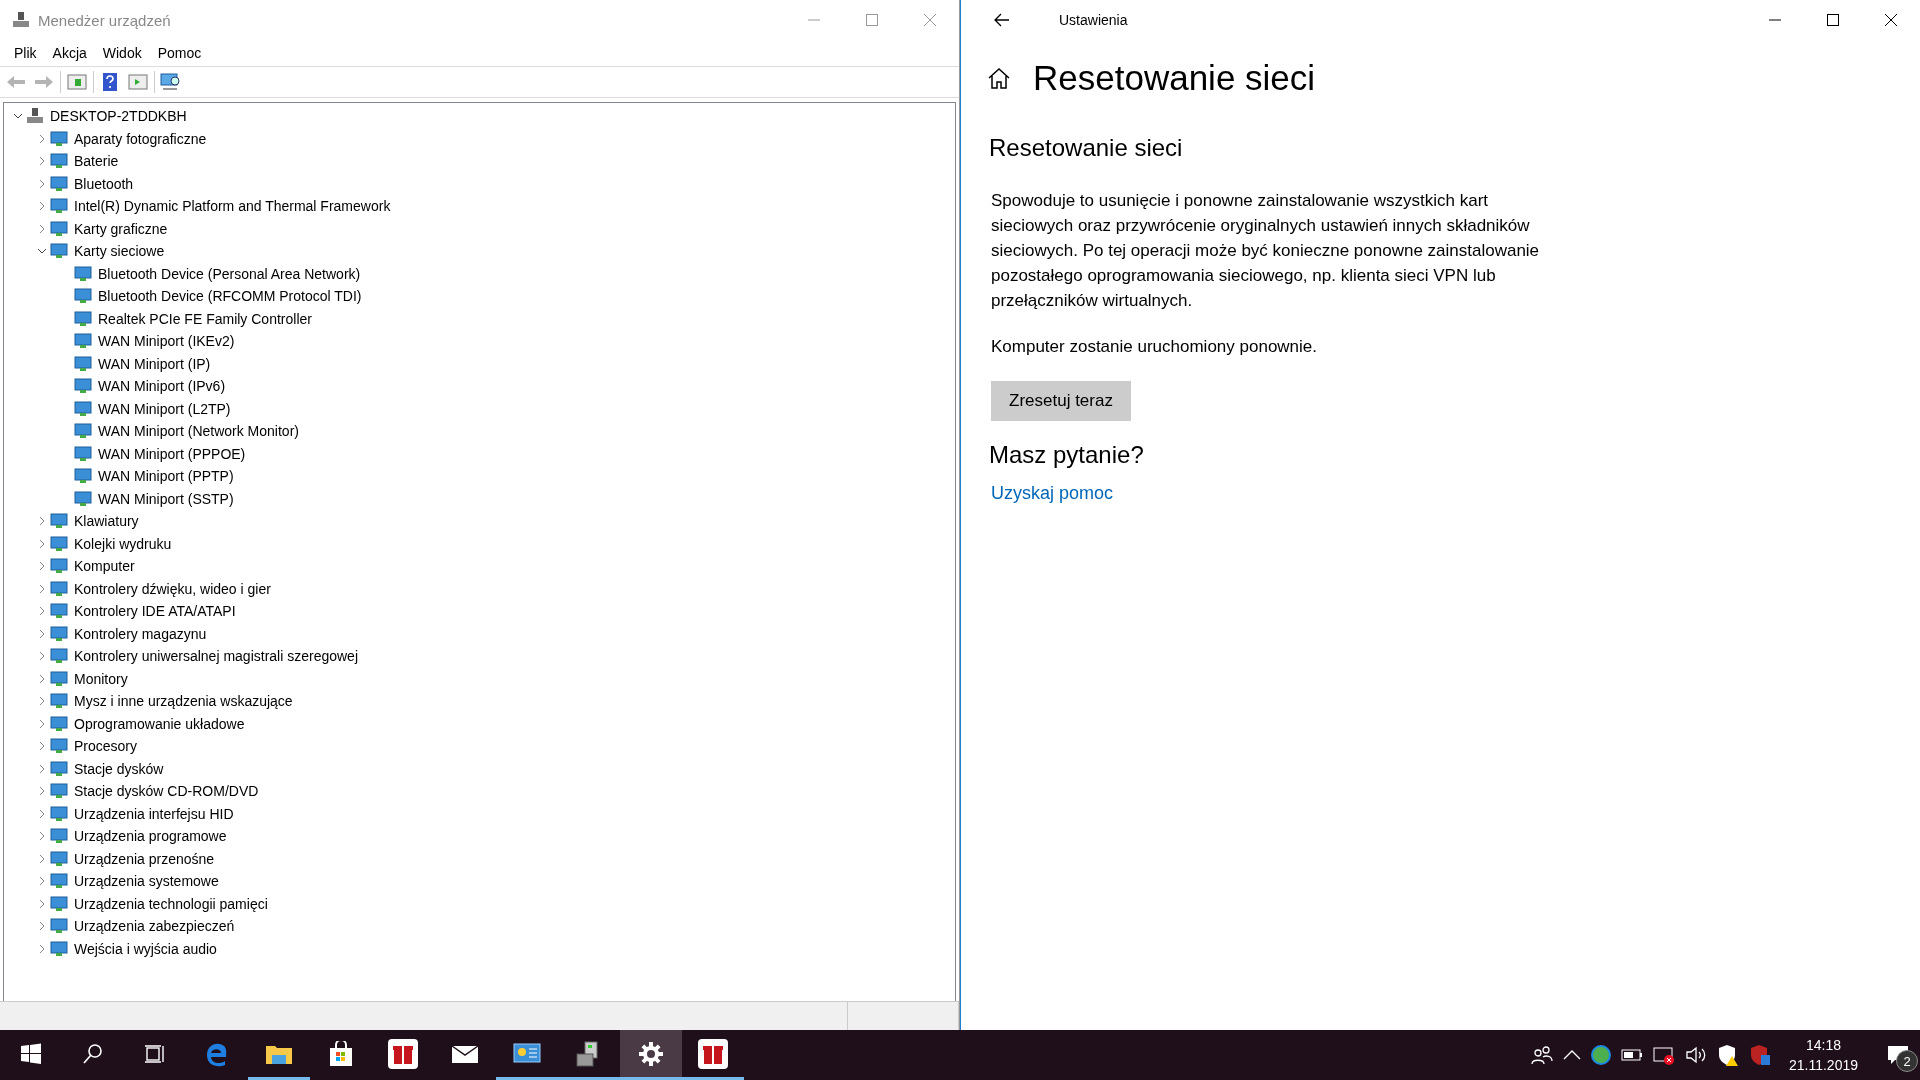 Image resolution: width=1920 pixels, height=1080 pixels. I want to click on tree-item: WAN Miniport (IP), so click(154, 363).